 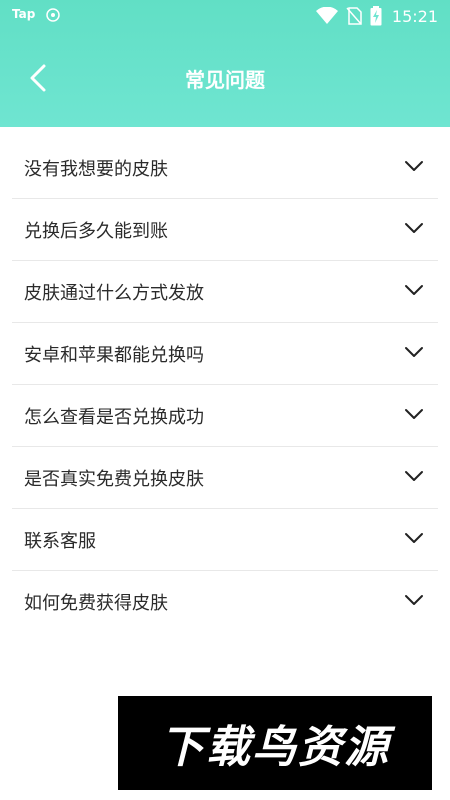 I want to click on faq-item: 皮肤通过什么方式发放, so click(x=225, y=292).